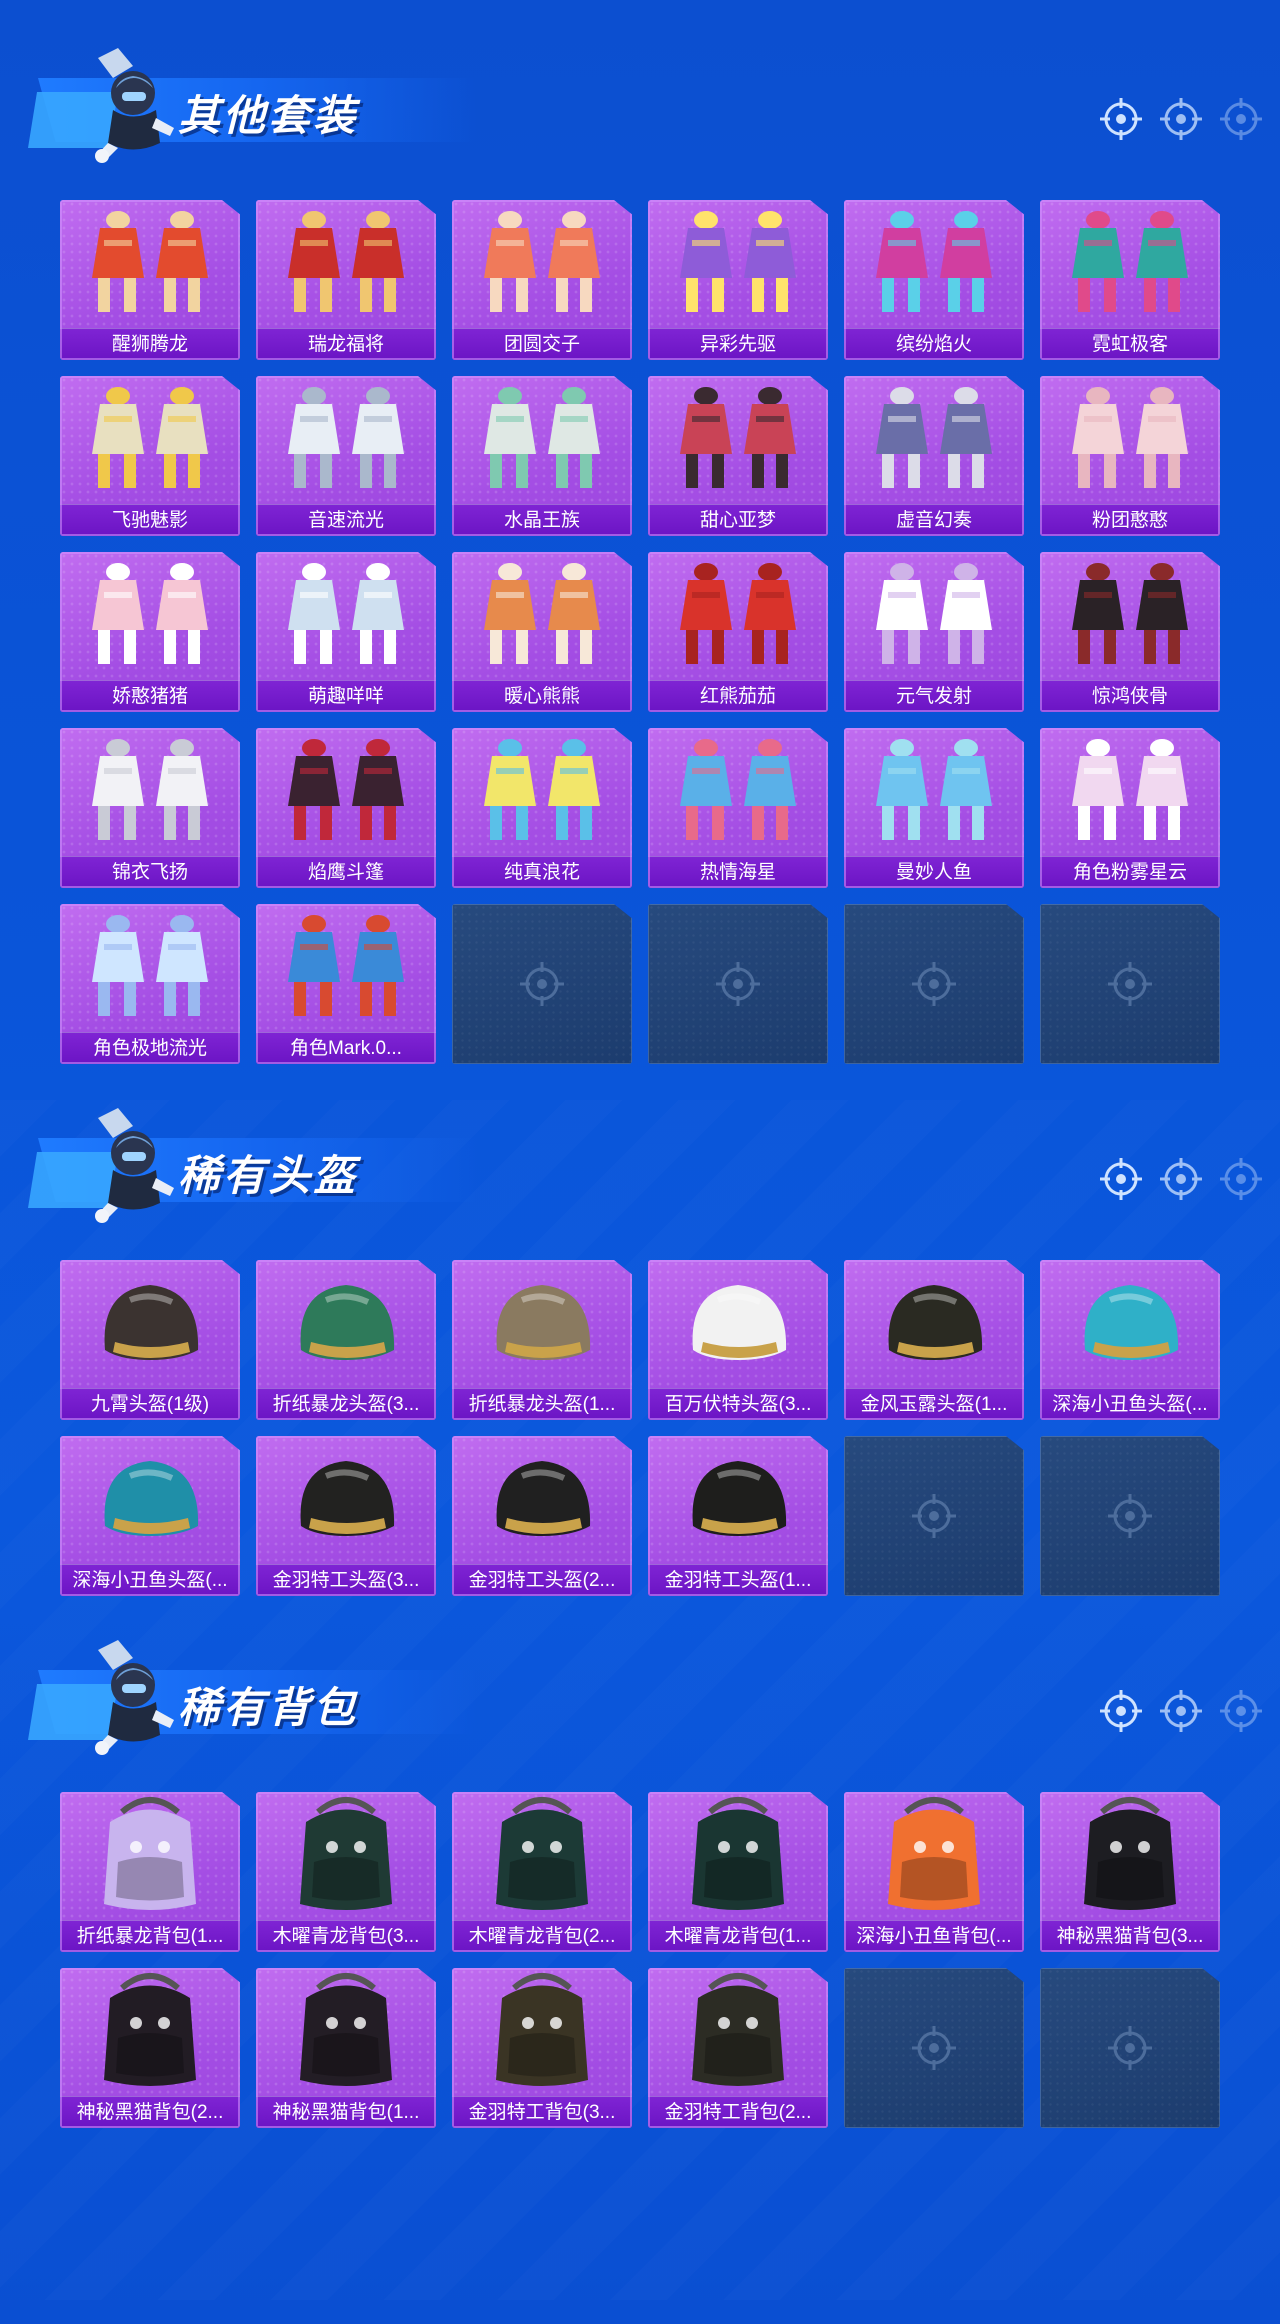  I want to click on item-card: 萌趣咩咩, so click(346, 632).